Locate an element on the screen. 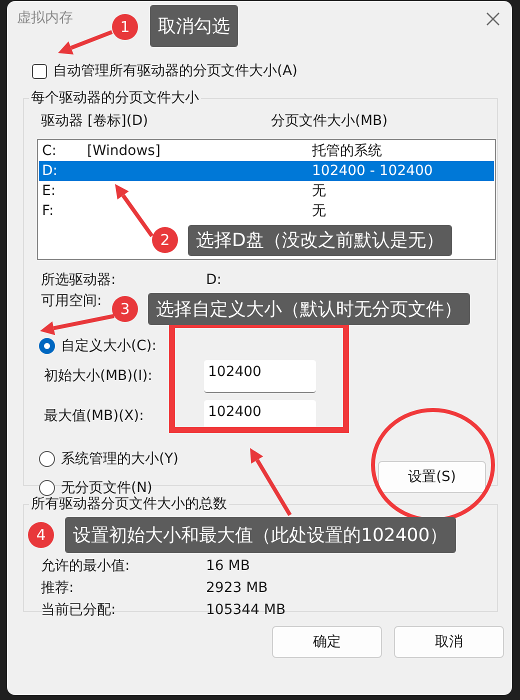 Image resolution: width=520 pixels, height=700 pixels. close-icon is located at coordinates (493, 19).